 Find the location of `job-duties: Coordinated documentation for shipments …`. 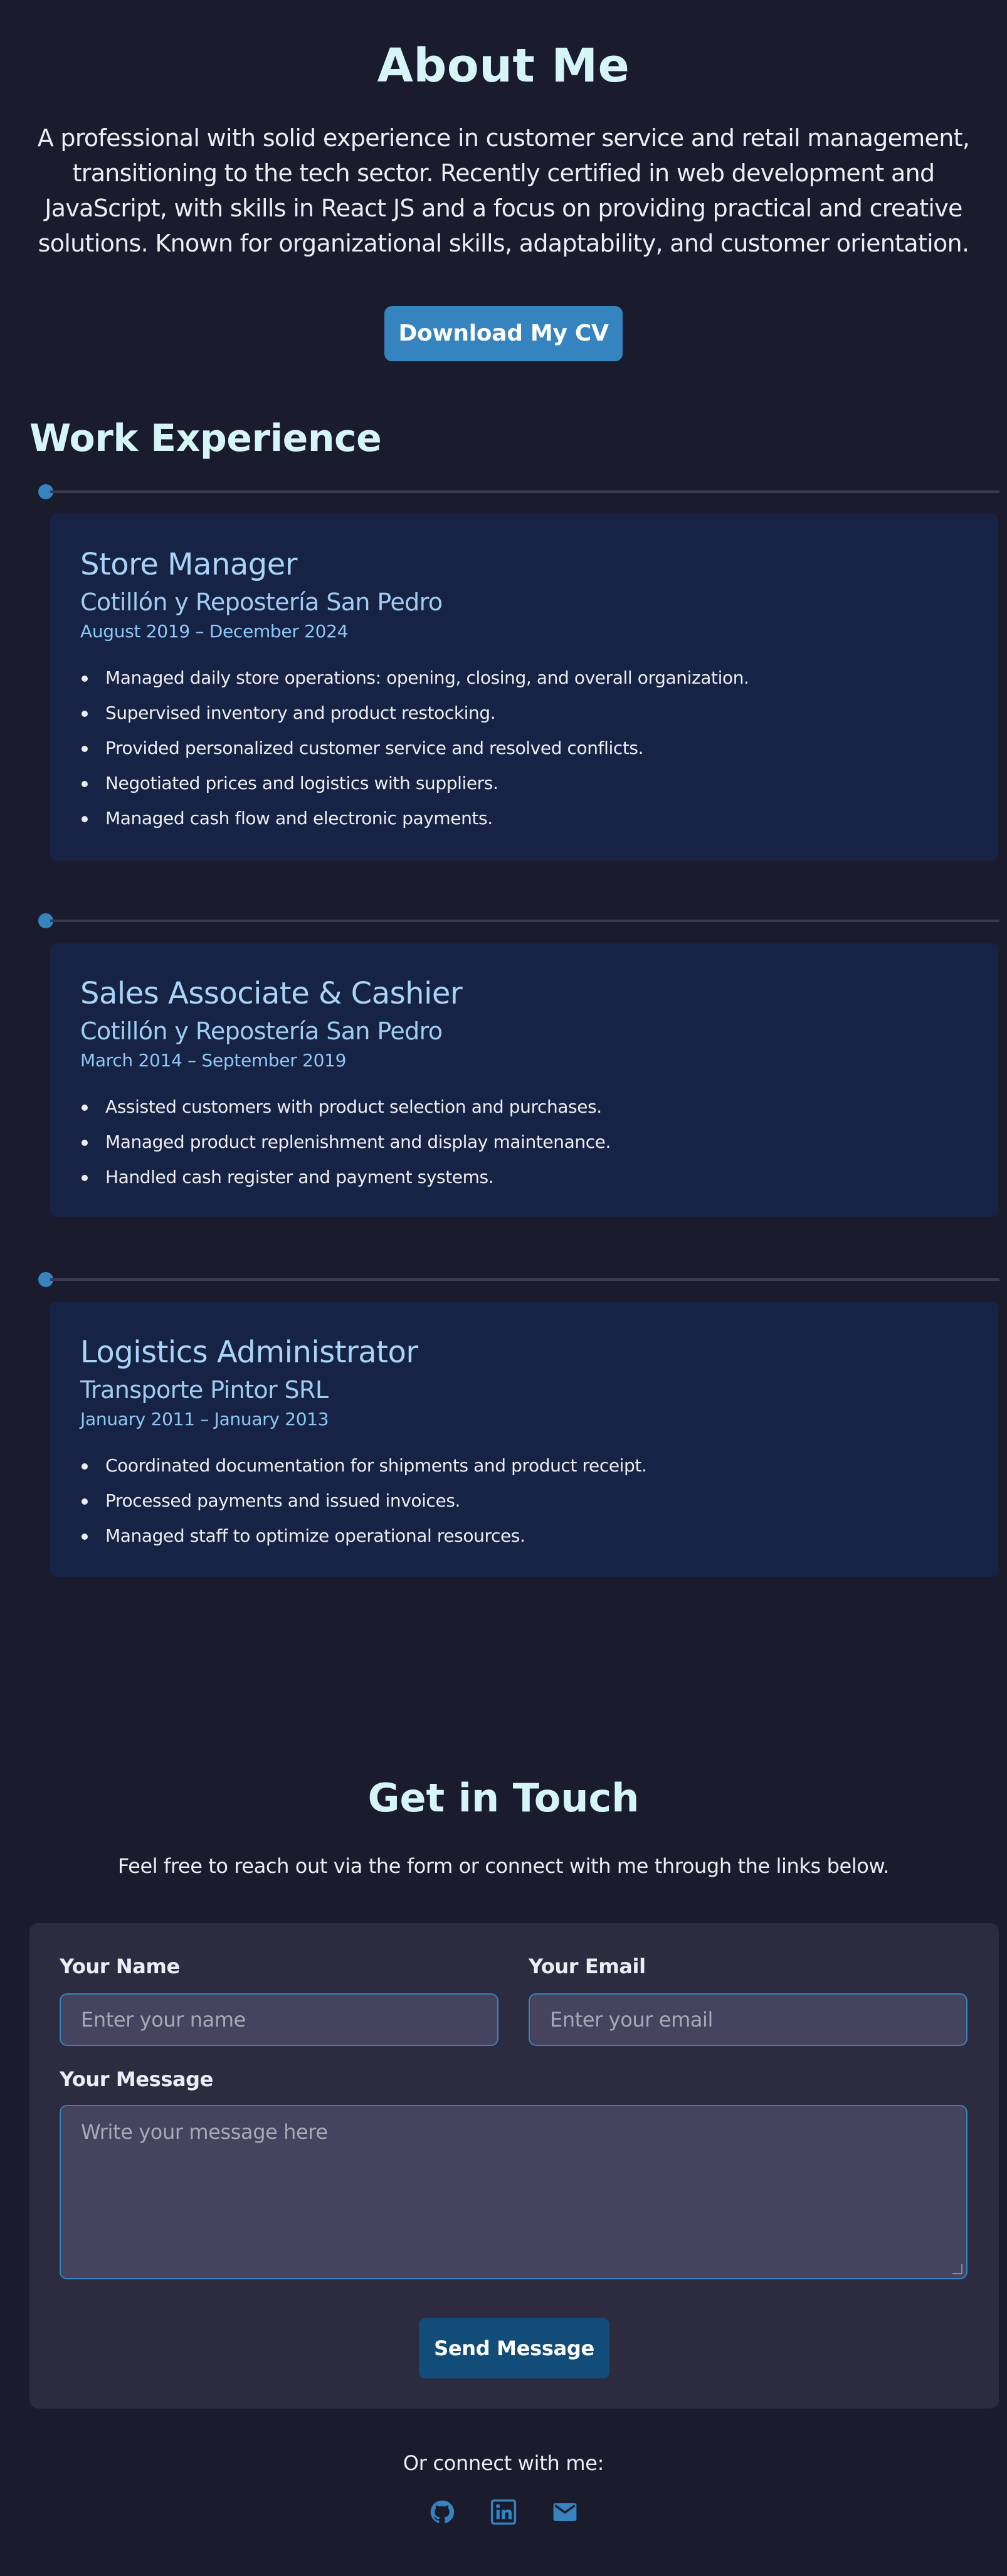

job-duties: Coordinated documentation for shipments … is located at coordinates (524, 1501).